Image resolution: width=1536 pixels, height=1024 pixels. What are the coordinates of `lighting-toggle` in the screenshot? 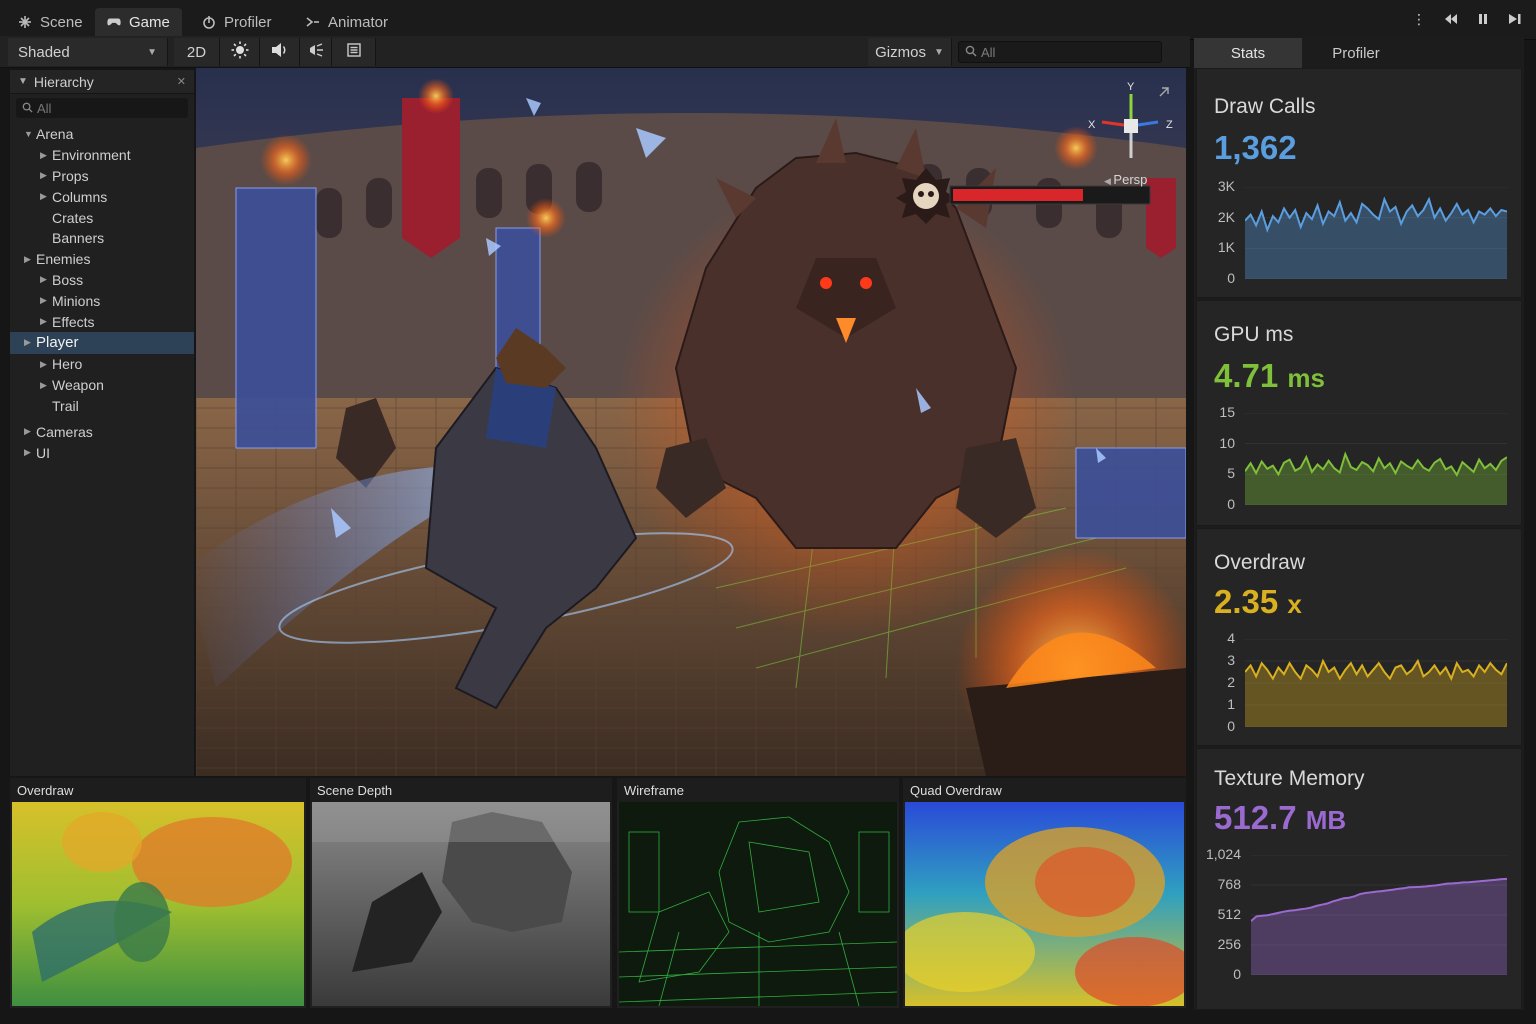 It's located at (240, 52).